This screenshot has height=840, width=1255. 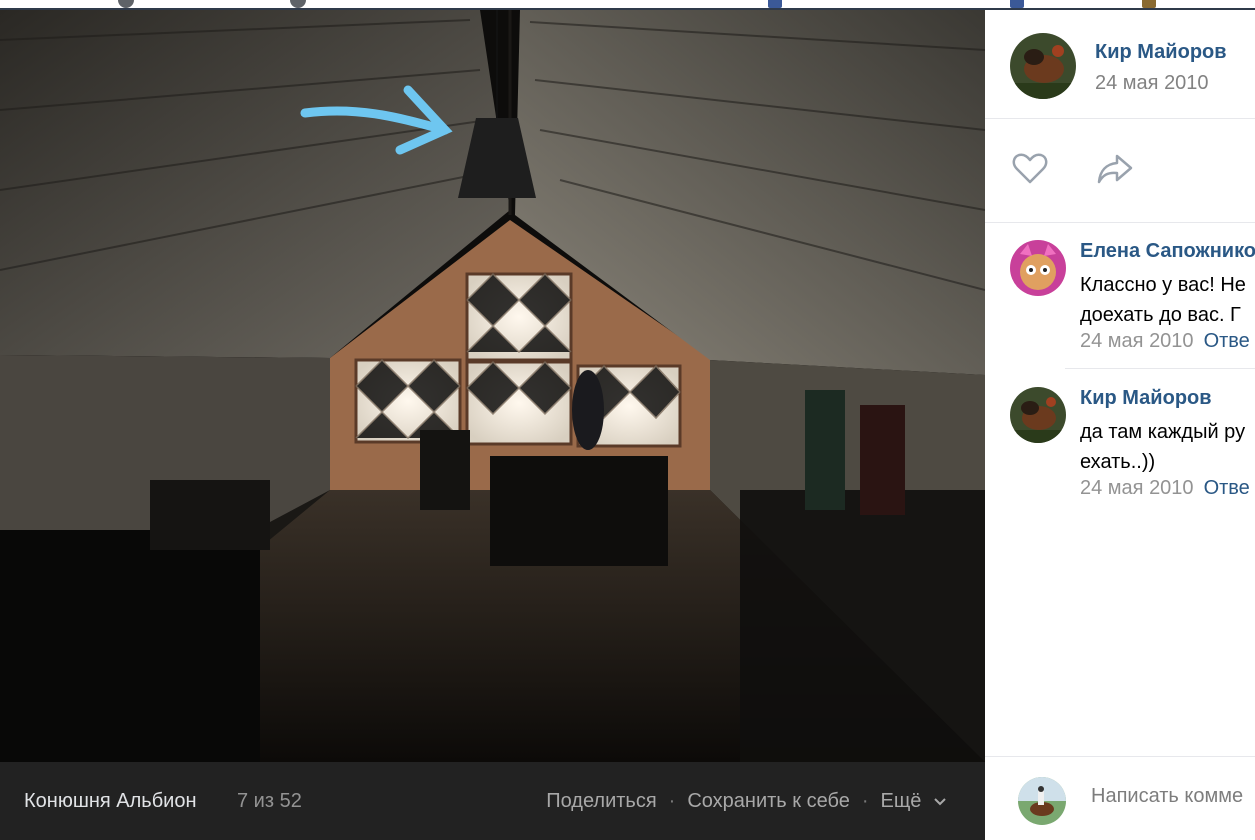 I want to click on commenter-name-link: Елена Сапожнико, so click(x=1167, y=251).